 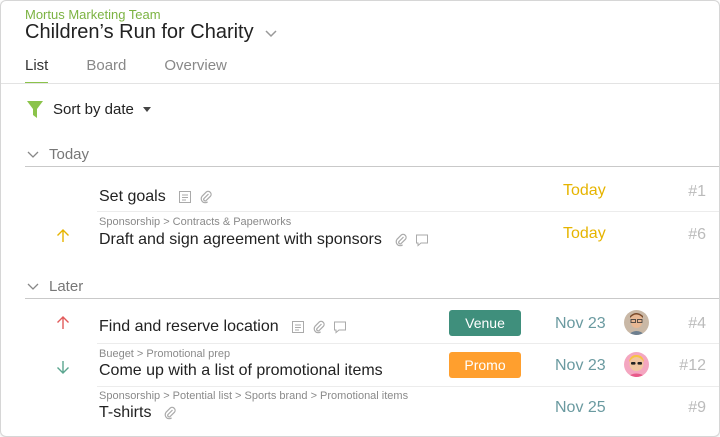 What do you see at coordinates (697, 191) in the screenshot?
I see `task-number: #1` at bounding box center [697, 191].